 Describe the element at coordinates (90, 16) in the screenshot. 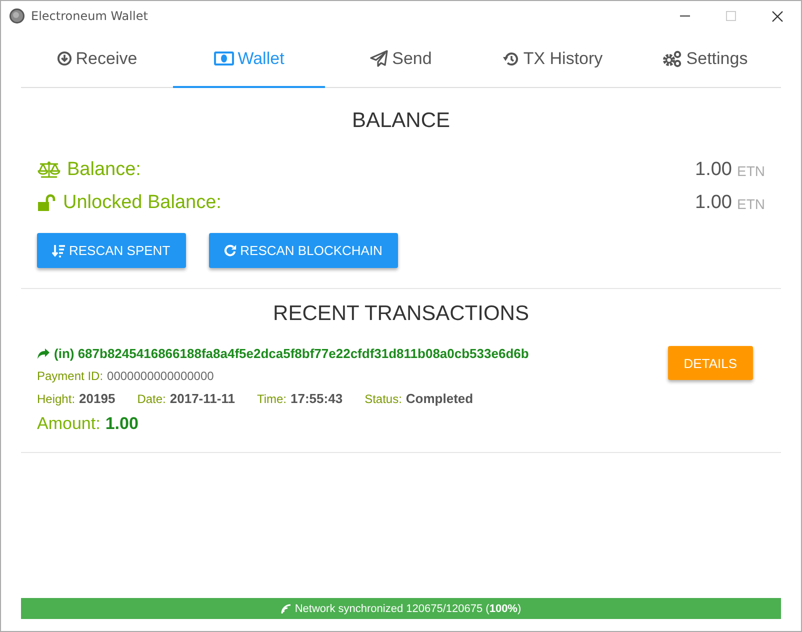

I see `window-title: Electroneum Wallet` at that location.